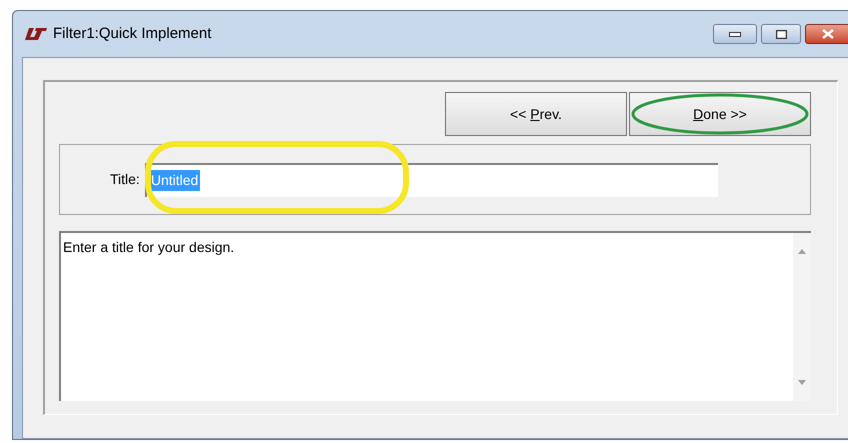 The image size is (848, 443). Describe the element at coordinates (149, 247) in the screenshot. I see `description-text: Enter a title for your design.` at that location.